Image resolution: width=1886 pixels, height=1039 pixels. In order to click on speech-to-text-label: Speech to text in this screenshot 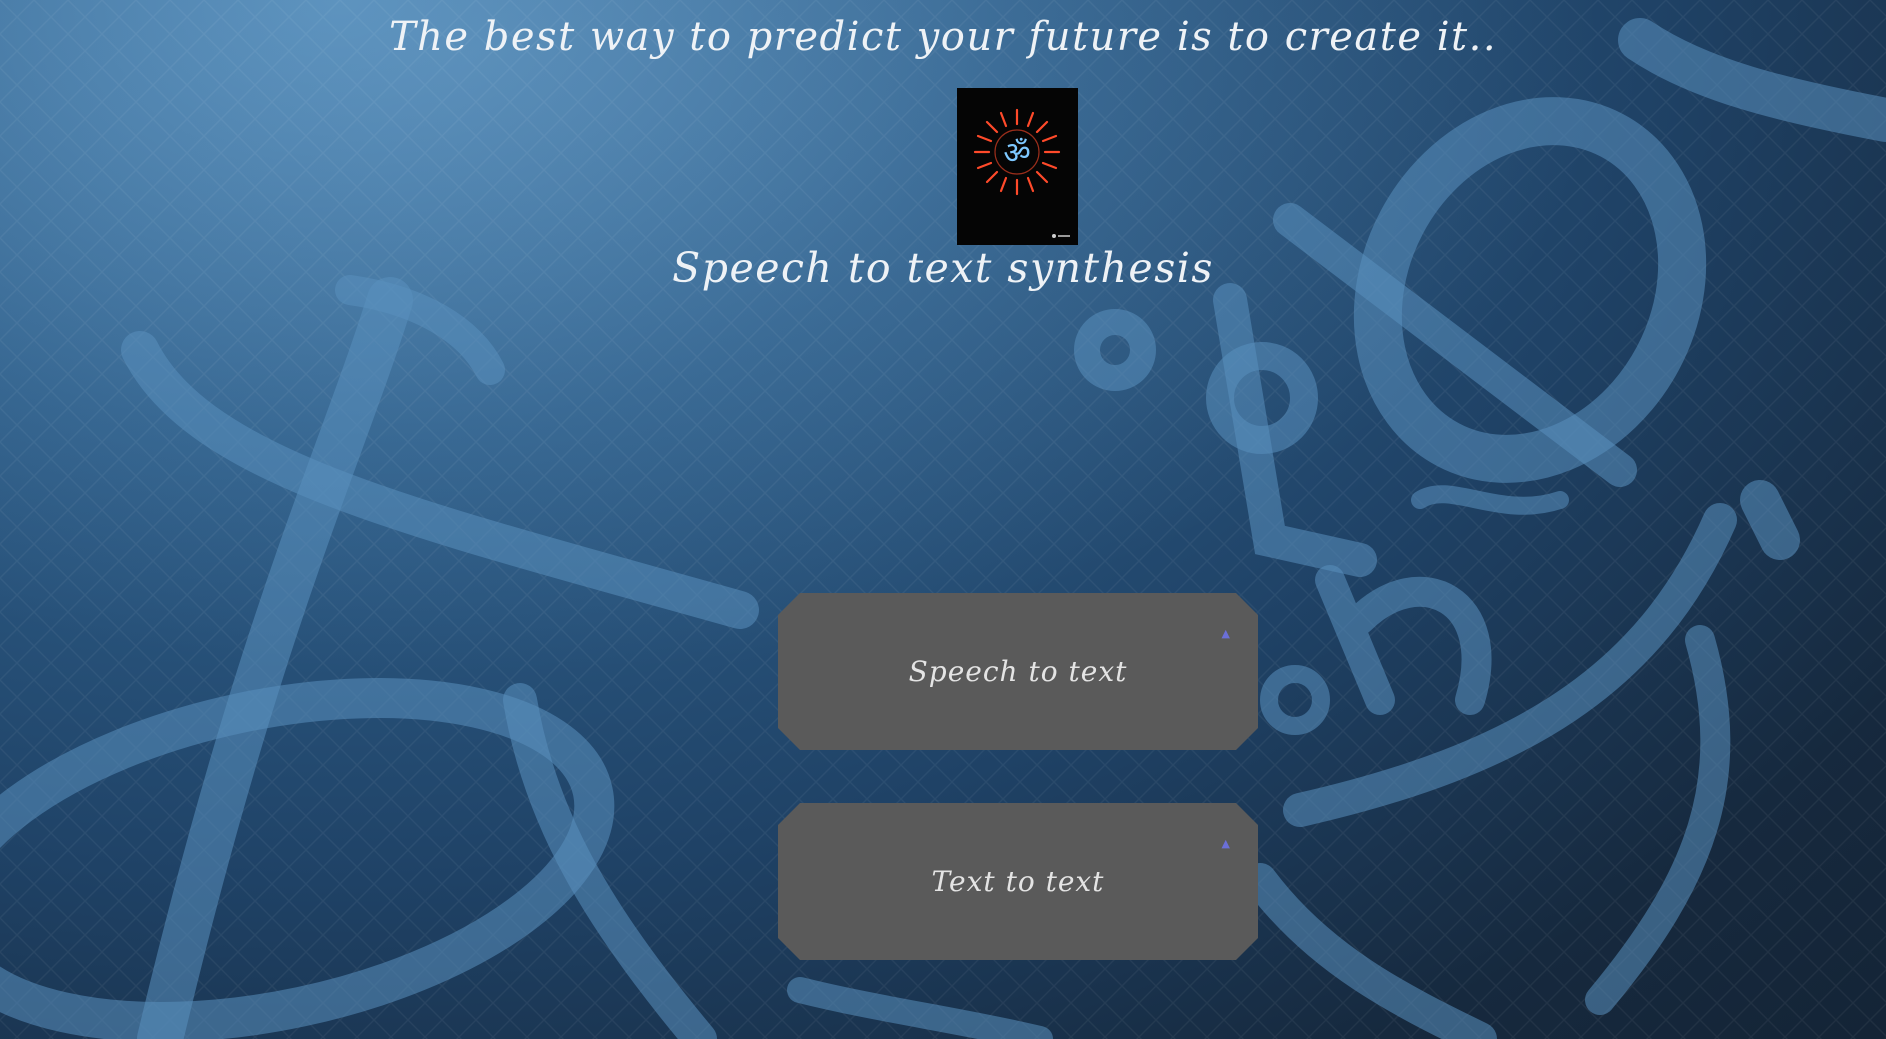, I will do `click(1018, 671)`.